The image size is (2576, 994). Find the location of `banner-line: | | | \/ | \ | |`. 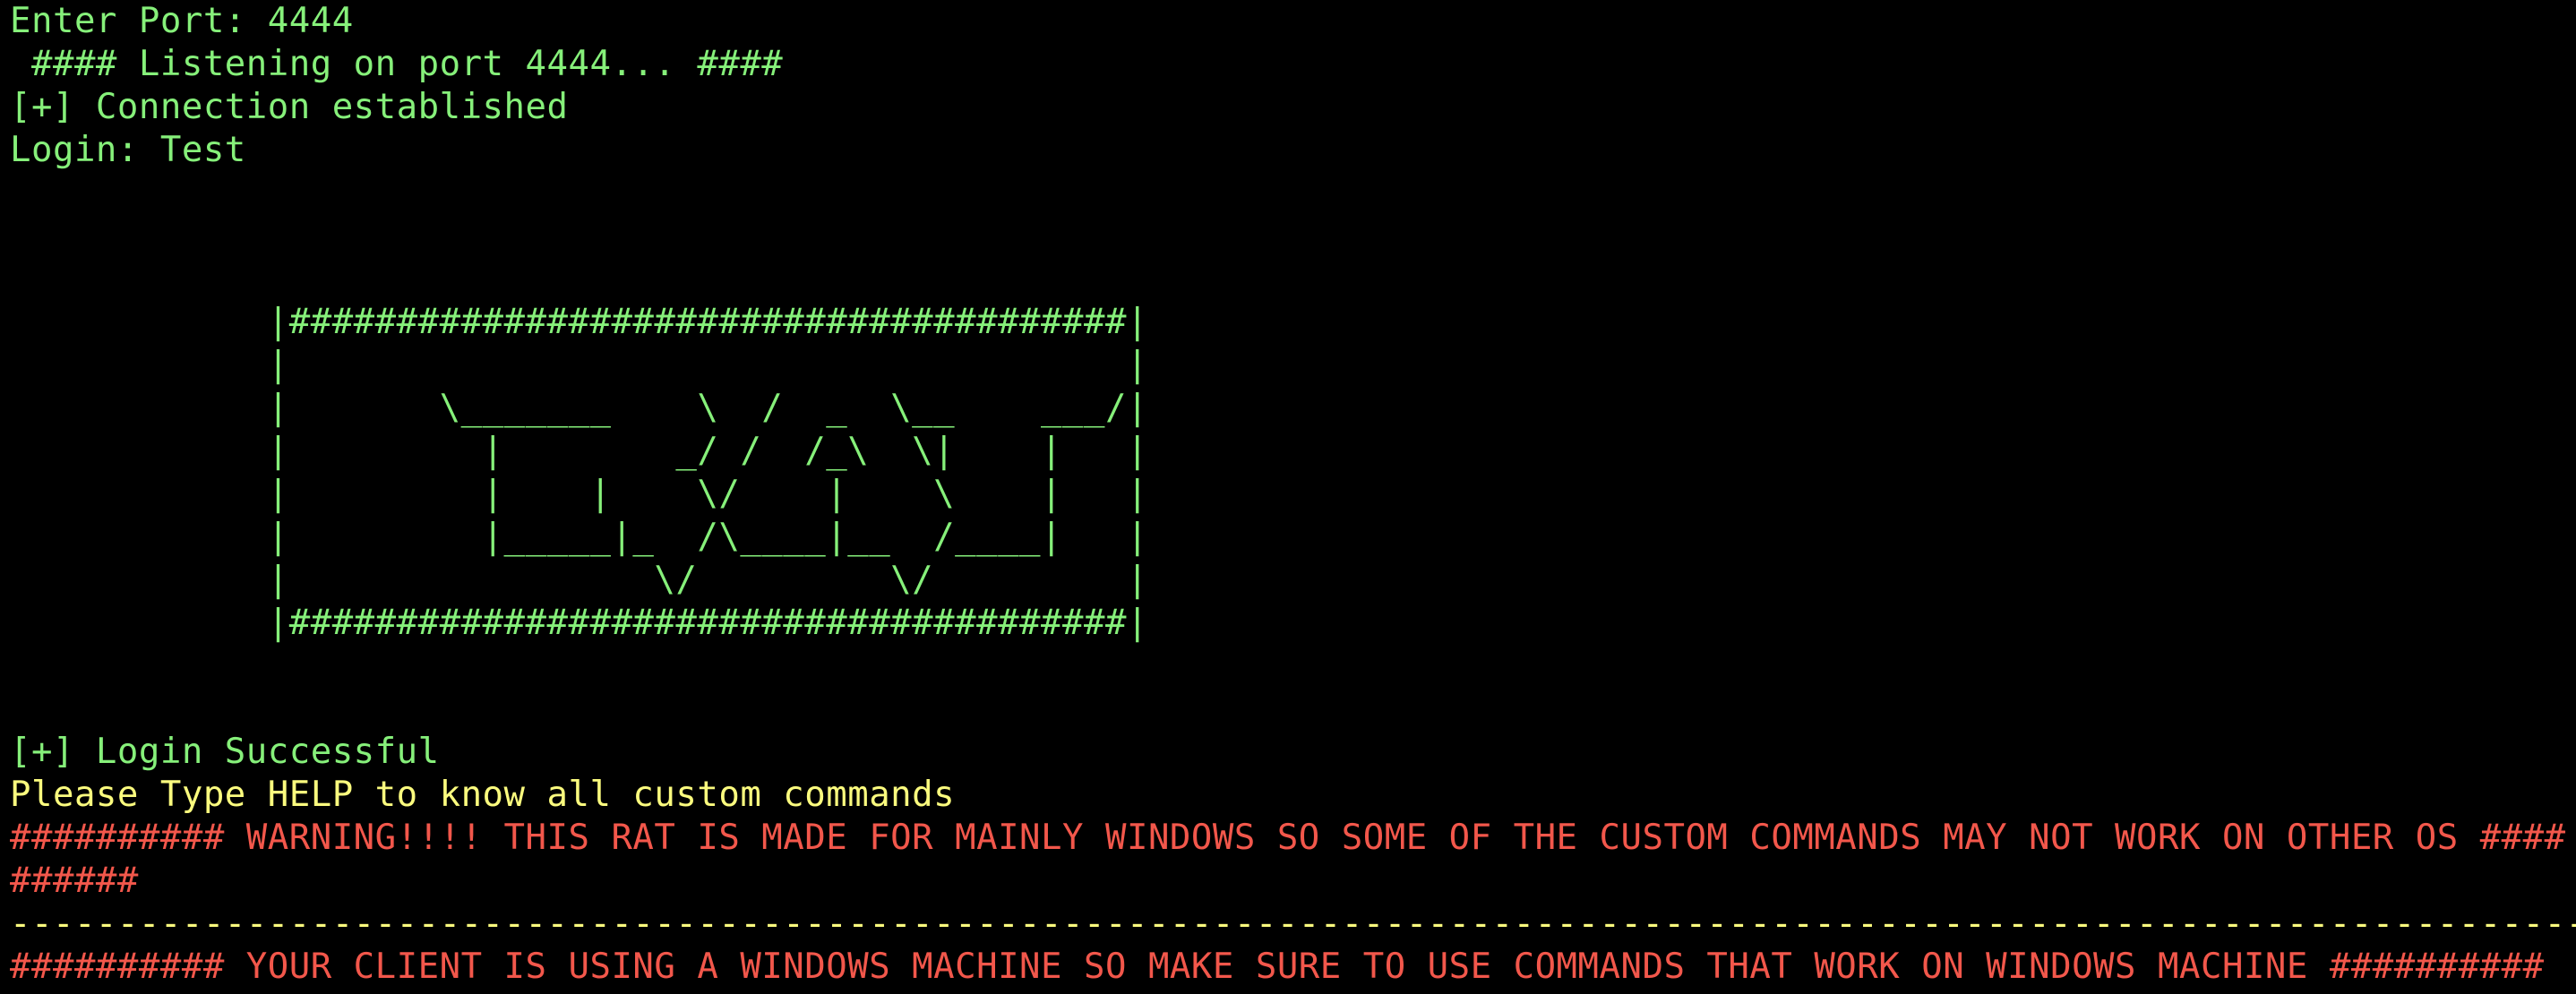

banner-line: | | | \/ | \ | | is located at coordinates (579, 494).